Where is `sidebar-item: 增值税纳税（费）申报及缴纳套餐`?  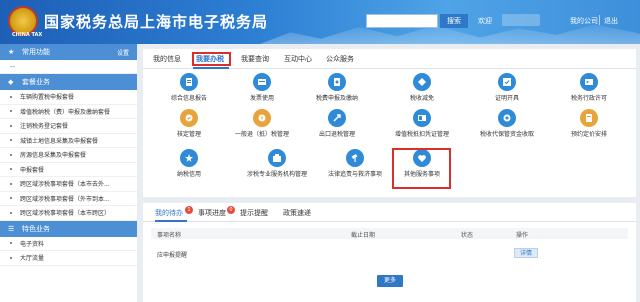
sidebar-item: 增值税纳税（费）申报及缴纳套餐 is located at coordinates (68, 112).